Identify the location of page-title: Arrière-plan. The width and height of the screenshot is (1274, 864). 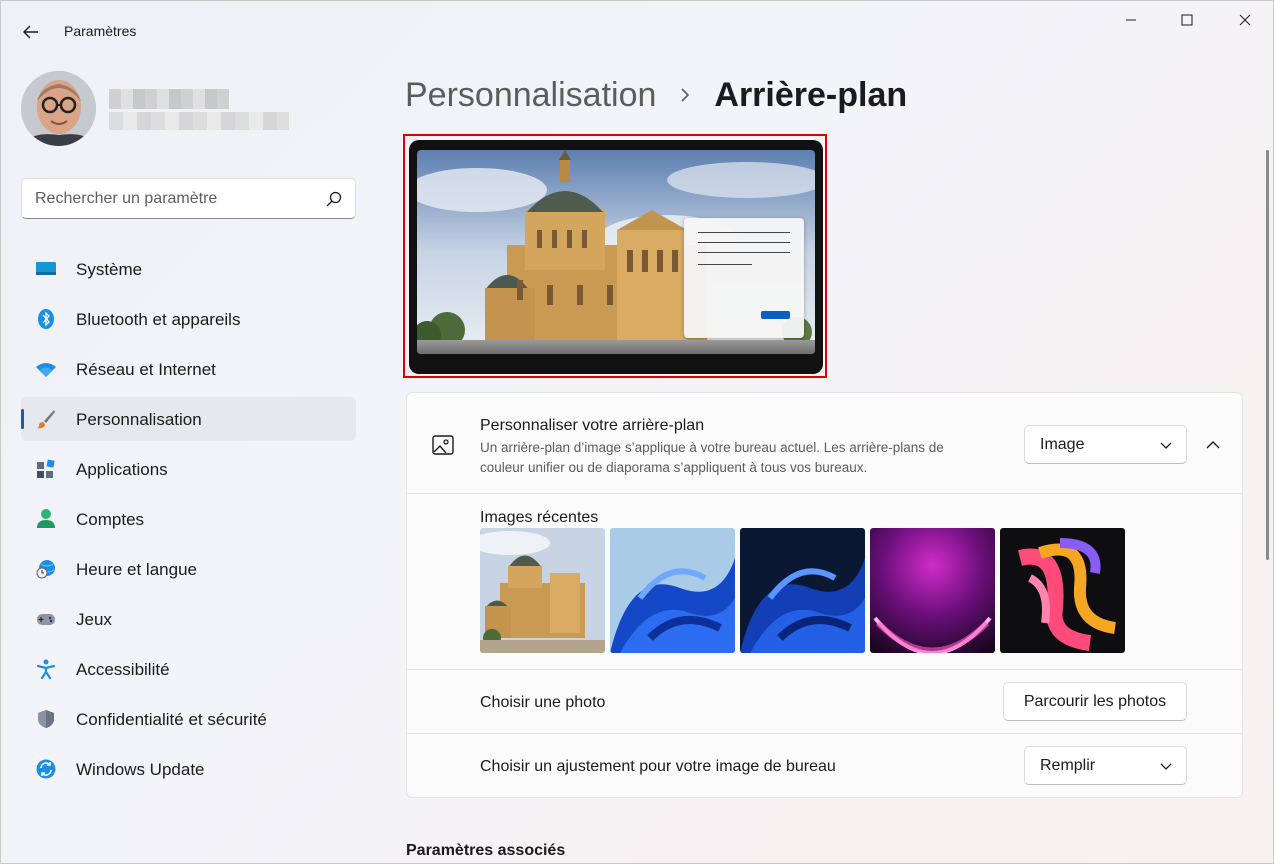
(811, 94).